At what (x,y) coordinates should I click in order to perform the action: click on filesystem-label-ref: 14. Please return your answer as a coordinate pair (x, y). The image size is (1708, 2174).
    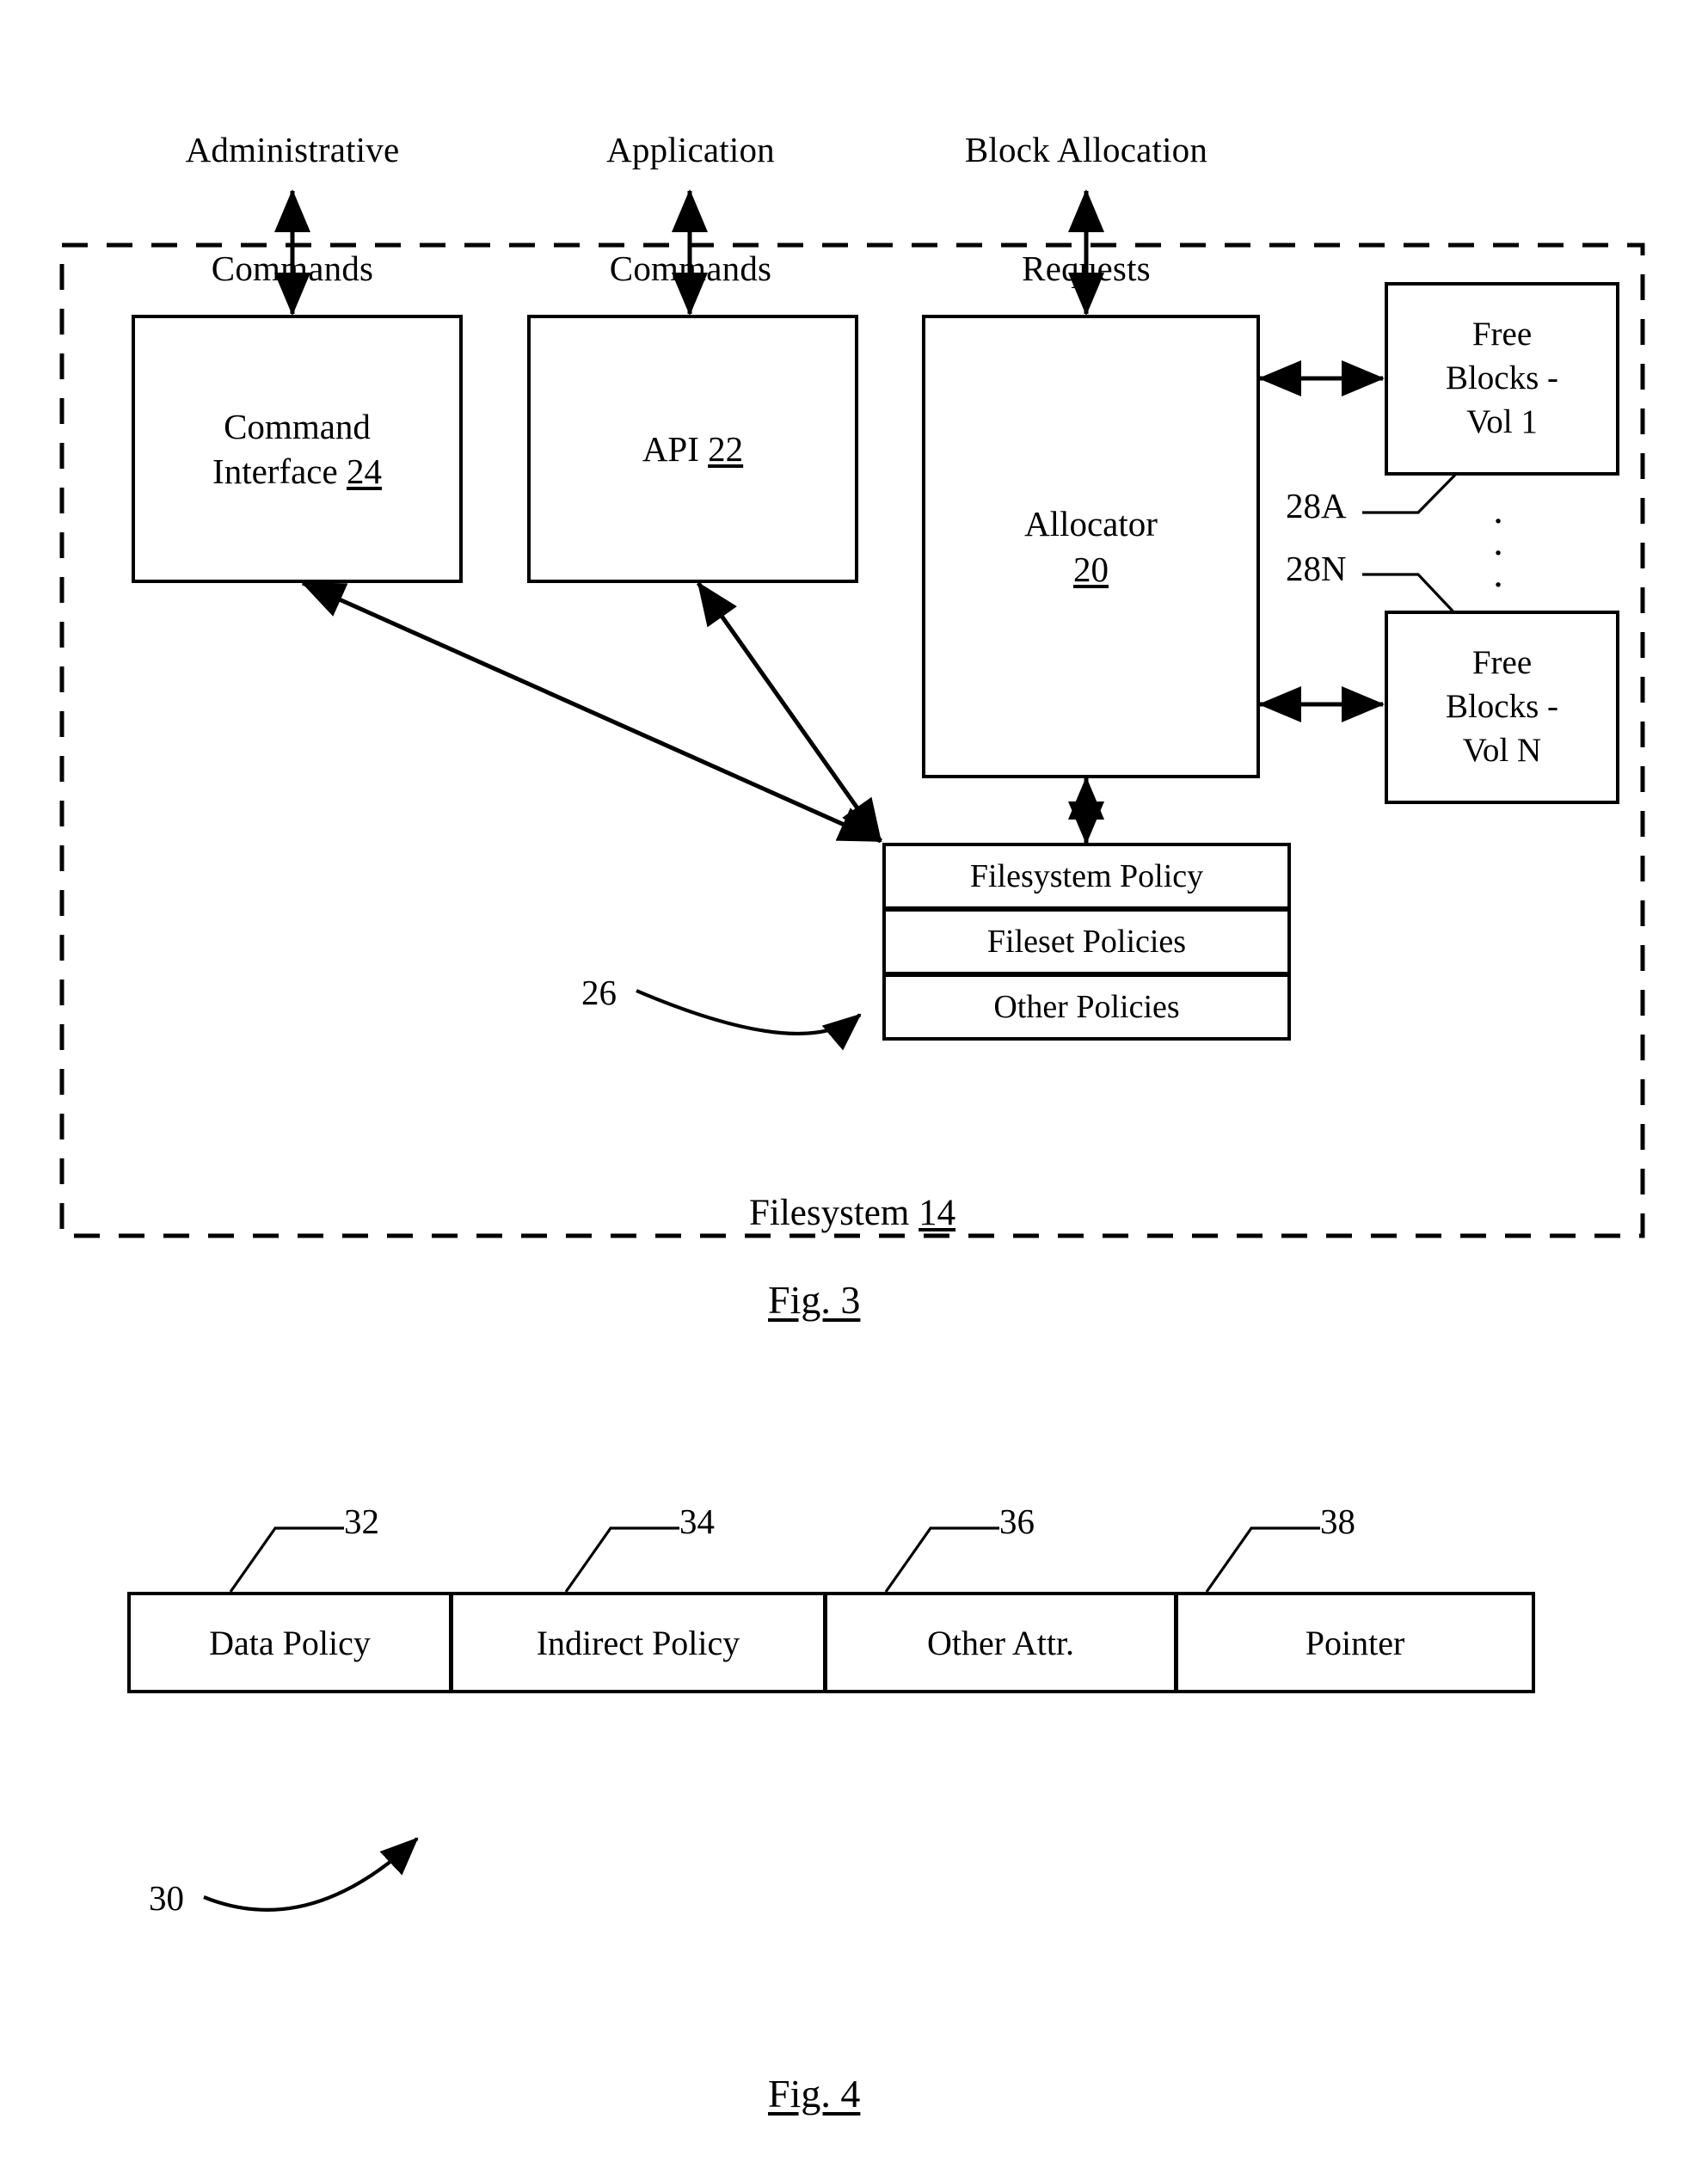
    Looking at the image, I should click on (937, 1213).